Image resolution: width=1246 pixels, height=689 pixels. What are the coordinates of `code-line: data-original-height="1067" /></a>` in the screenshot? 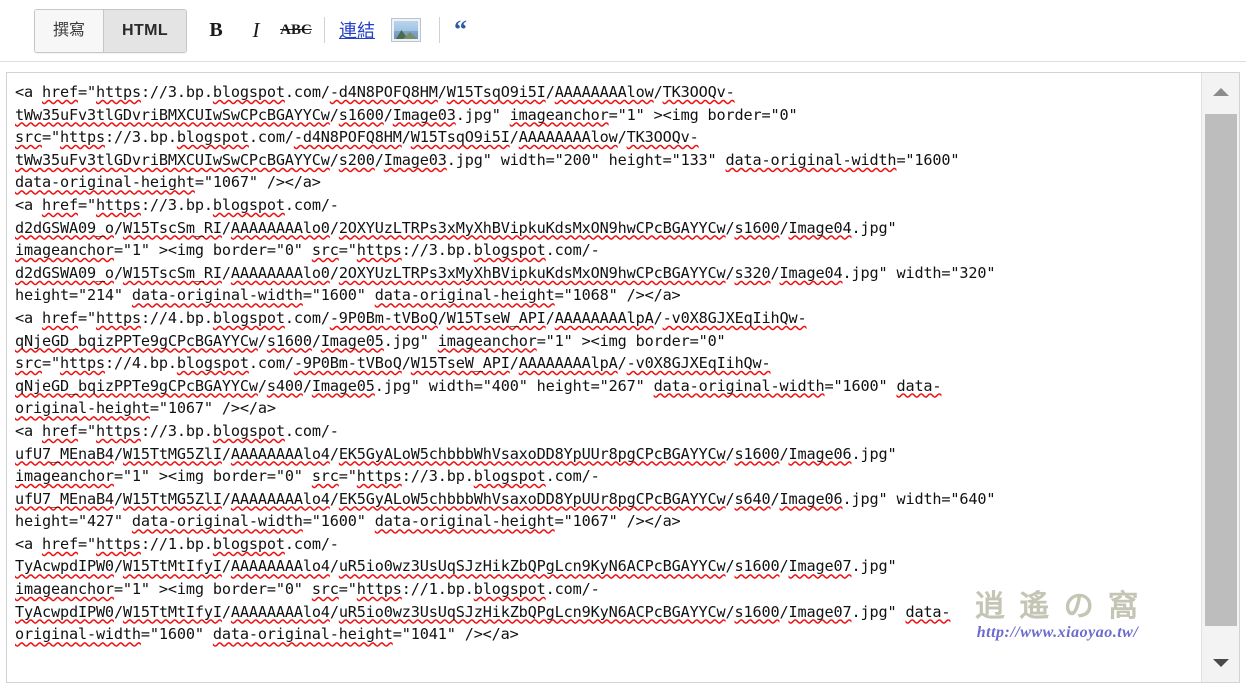 It's located at (168, 182).